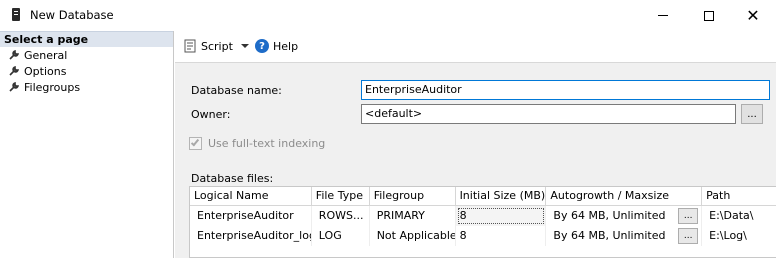 Image resolution: width=776 pixels, height=258 pixels. Describe the element at coordinates (262, 46) in the screenshot. I see `help-icon: ?` at that location.